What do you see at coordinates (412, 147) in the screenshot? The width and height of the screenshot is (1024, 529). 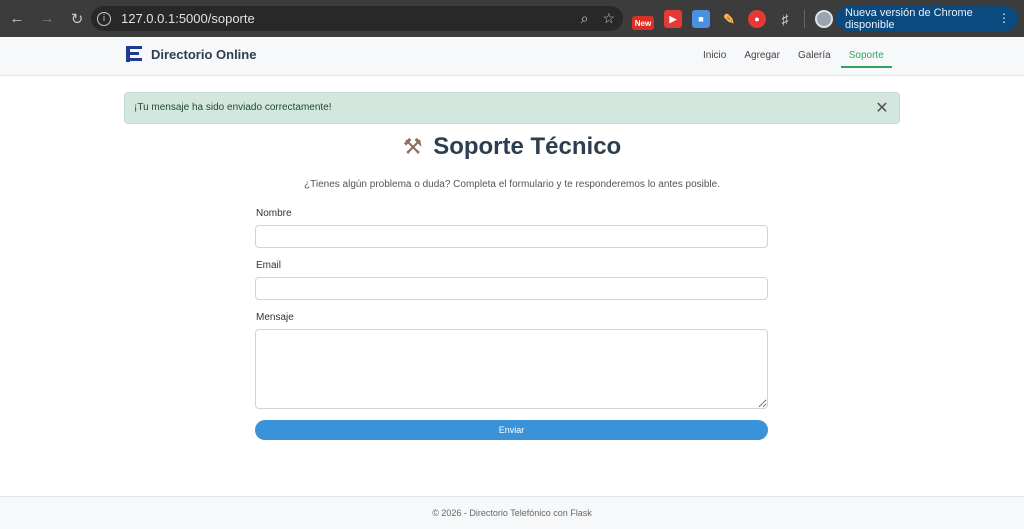 I see `hammer-and-wrench-icon: ⚒` at bounding box center [412, 147].